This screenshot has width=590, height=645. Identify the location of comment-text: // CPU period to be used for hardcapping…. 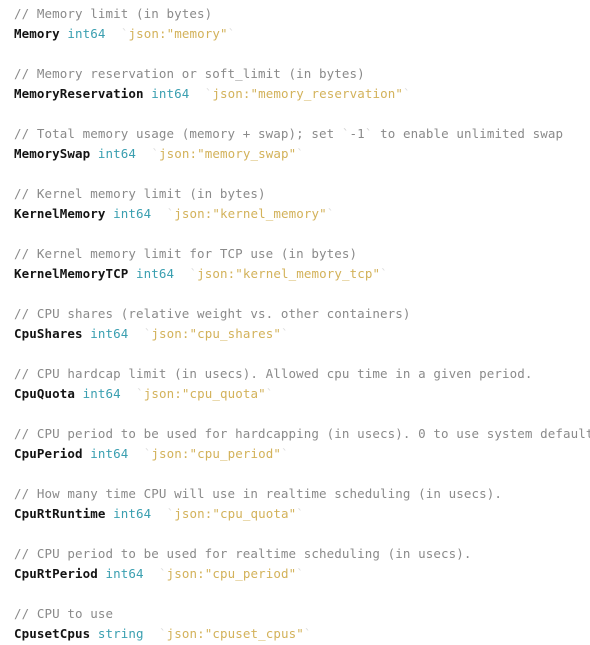
(302, 433).